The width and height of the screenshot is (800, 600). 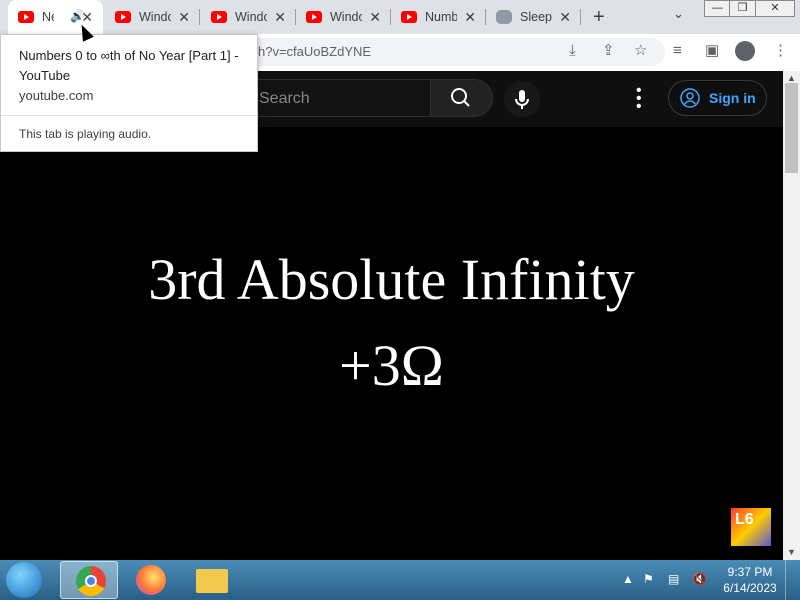 What do you see at coordinates (775, 8) in the screenshot?
I see `close-window-button: ✕` at bounding box center [775, 8].